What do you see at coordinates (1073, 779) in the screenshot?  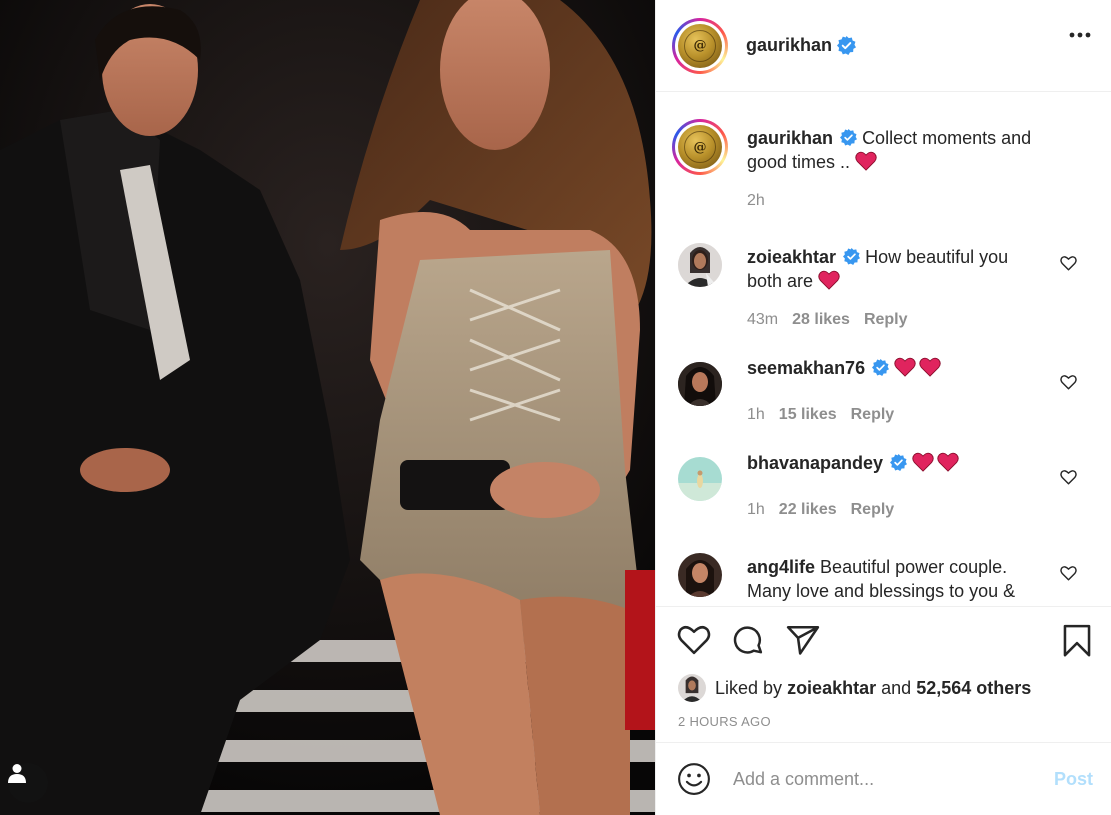 I see `post-comment-button: Post` at bounding box center [1073, 779].